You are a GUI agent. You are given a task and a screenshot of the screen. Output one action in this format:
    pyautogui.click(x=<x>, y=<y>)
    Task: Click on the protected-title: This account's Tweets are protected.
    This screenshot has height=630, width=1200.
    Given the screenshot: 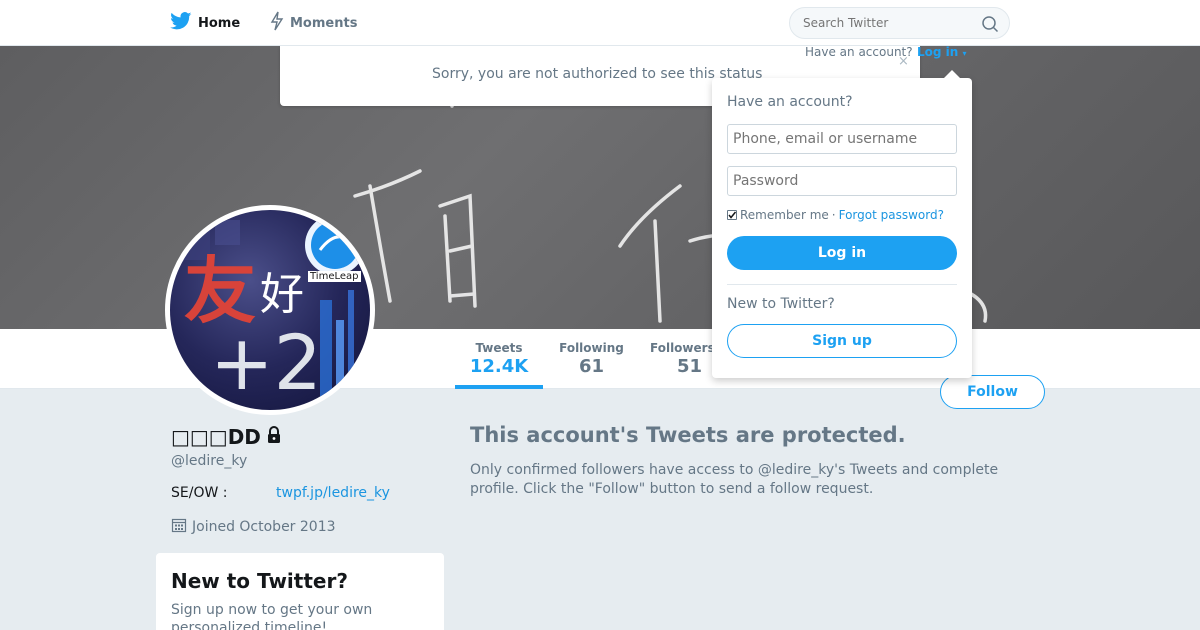 What is the action you would take?
    pyautogui.click(x=688, y=435)
    